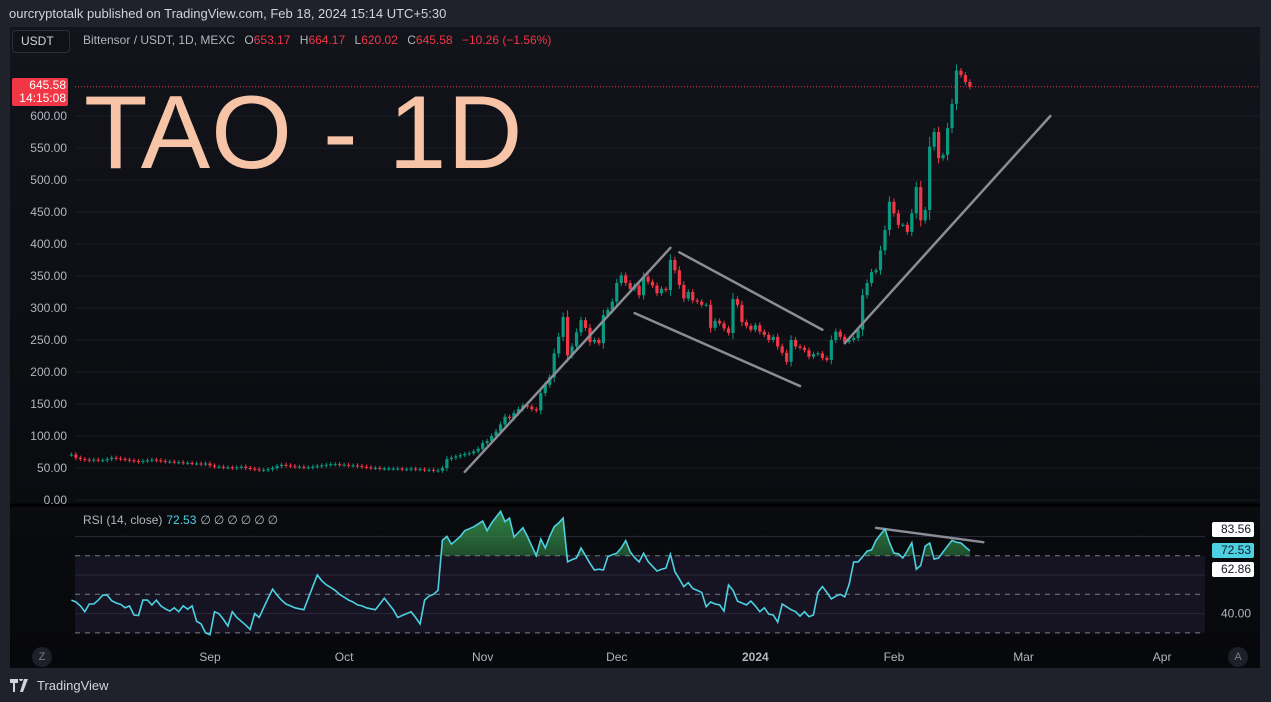 This screenshot has height=702, width=1271. Describe the element at coordinates (1236, 614) in the screenshot. I see `rsi-axis: 40.00` at that location.